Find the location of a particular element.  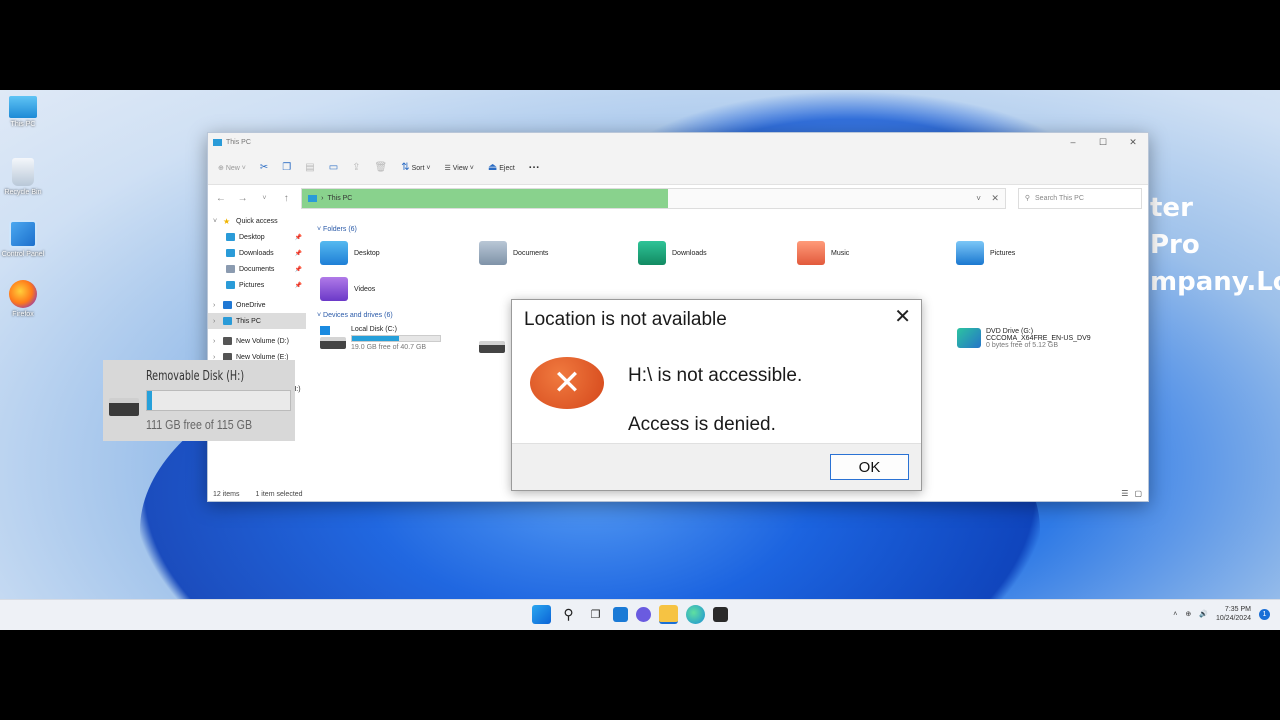

forward-arrow-icon: → is located at coordinates (243, 198).